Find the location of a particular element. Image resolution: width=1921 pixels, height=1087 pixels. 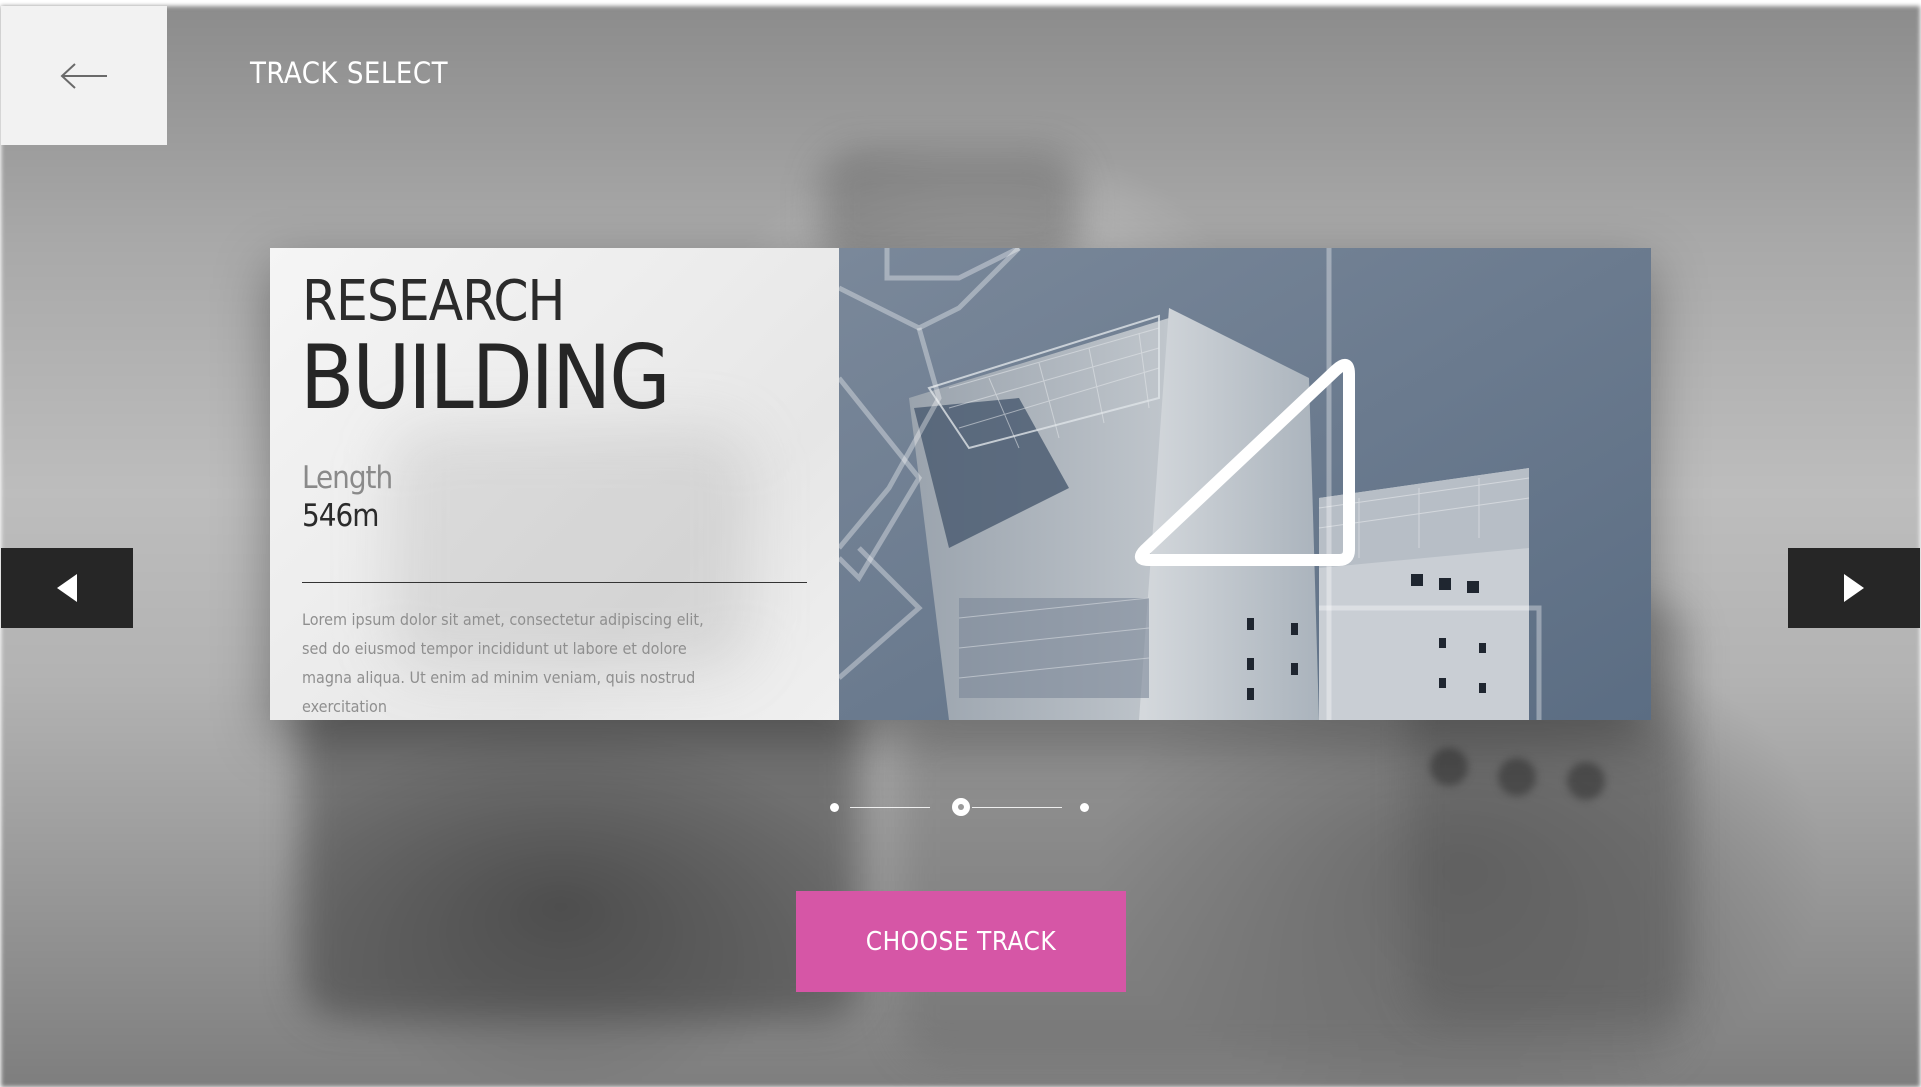

pager-dot-active is located at coordinates (961, 807).